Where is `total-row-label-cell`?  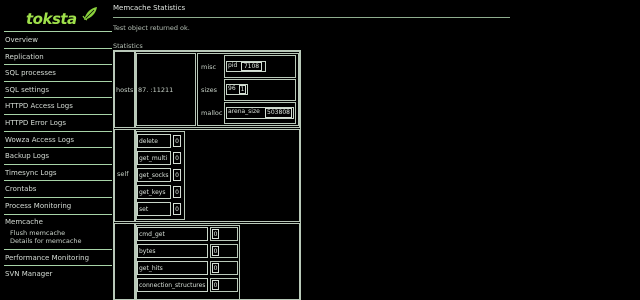
total-row-label-cell is located at coordinates (124, 261).